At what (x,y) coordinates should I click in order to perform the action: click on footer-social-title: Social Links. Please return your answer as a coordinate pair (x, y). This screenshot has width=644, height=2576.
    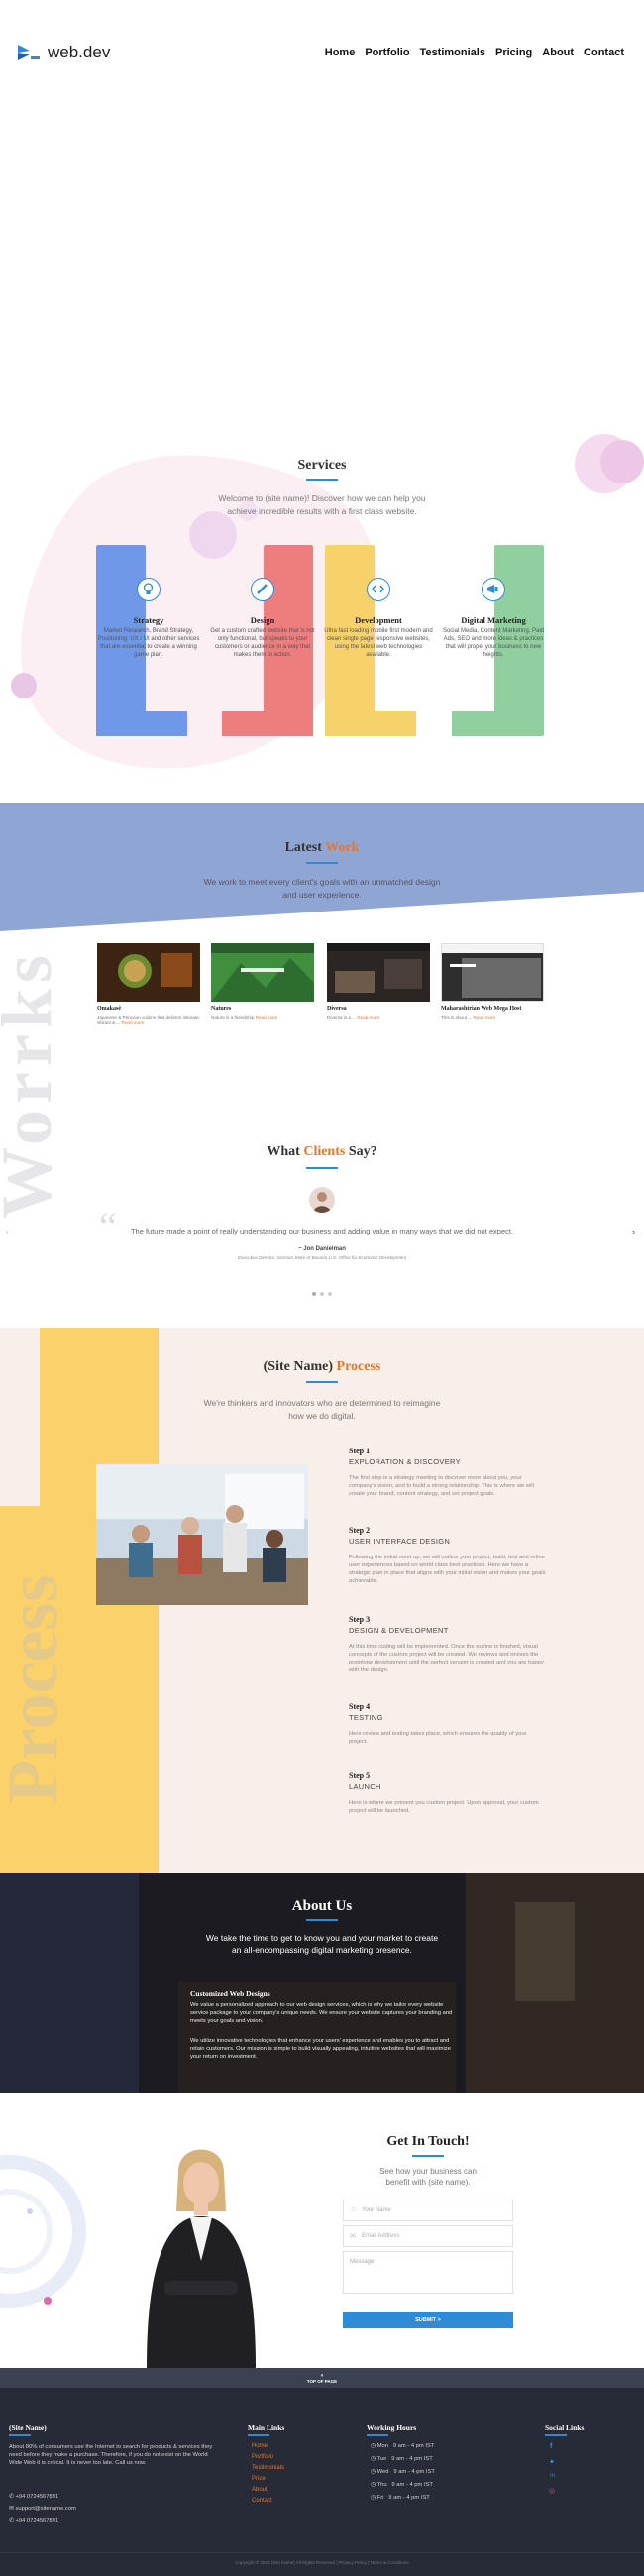
    Looking at the image, I should click on (565, 2427).